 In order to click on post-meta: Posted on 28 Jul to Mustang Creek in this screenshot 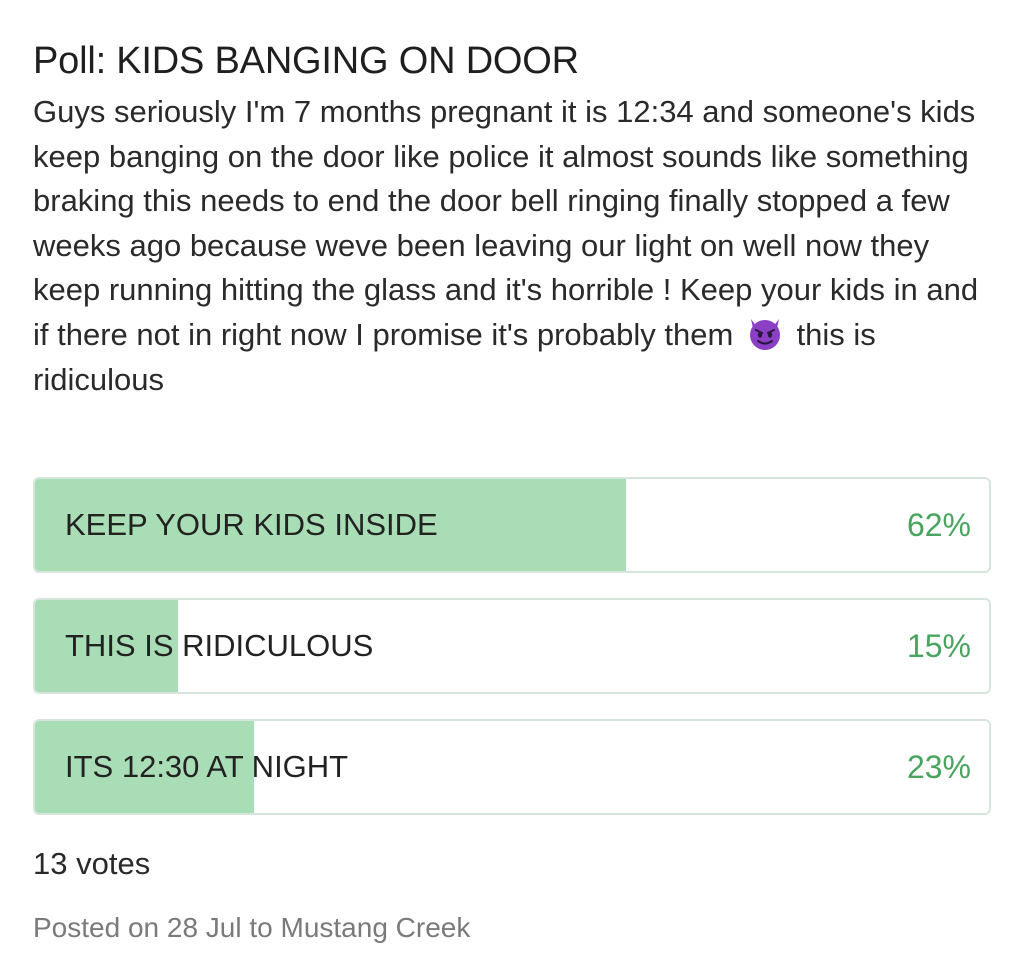, I will do `click(252, 927)`.